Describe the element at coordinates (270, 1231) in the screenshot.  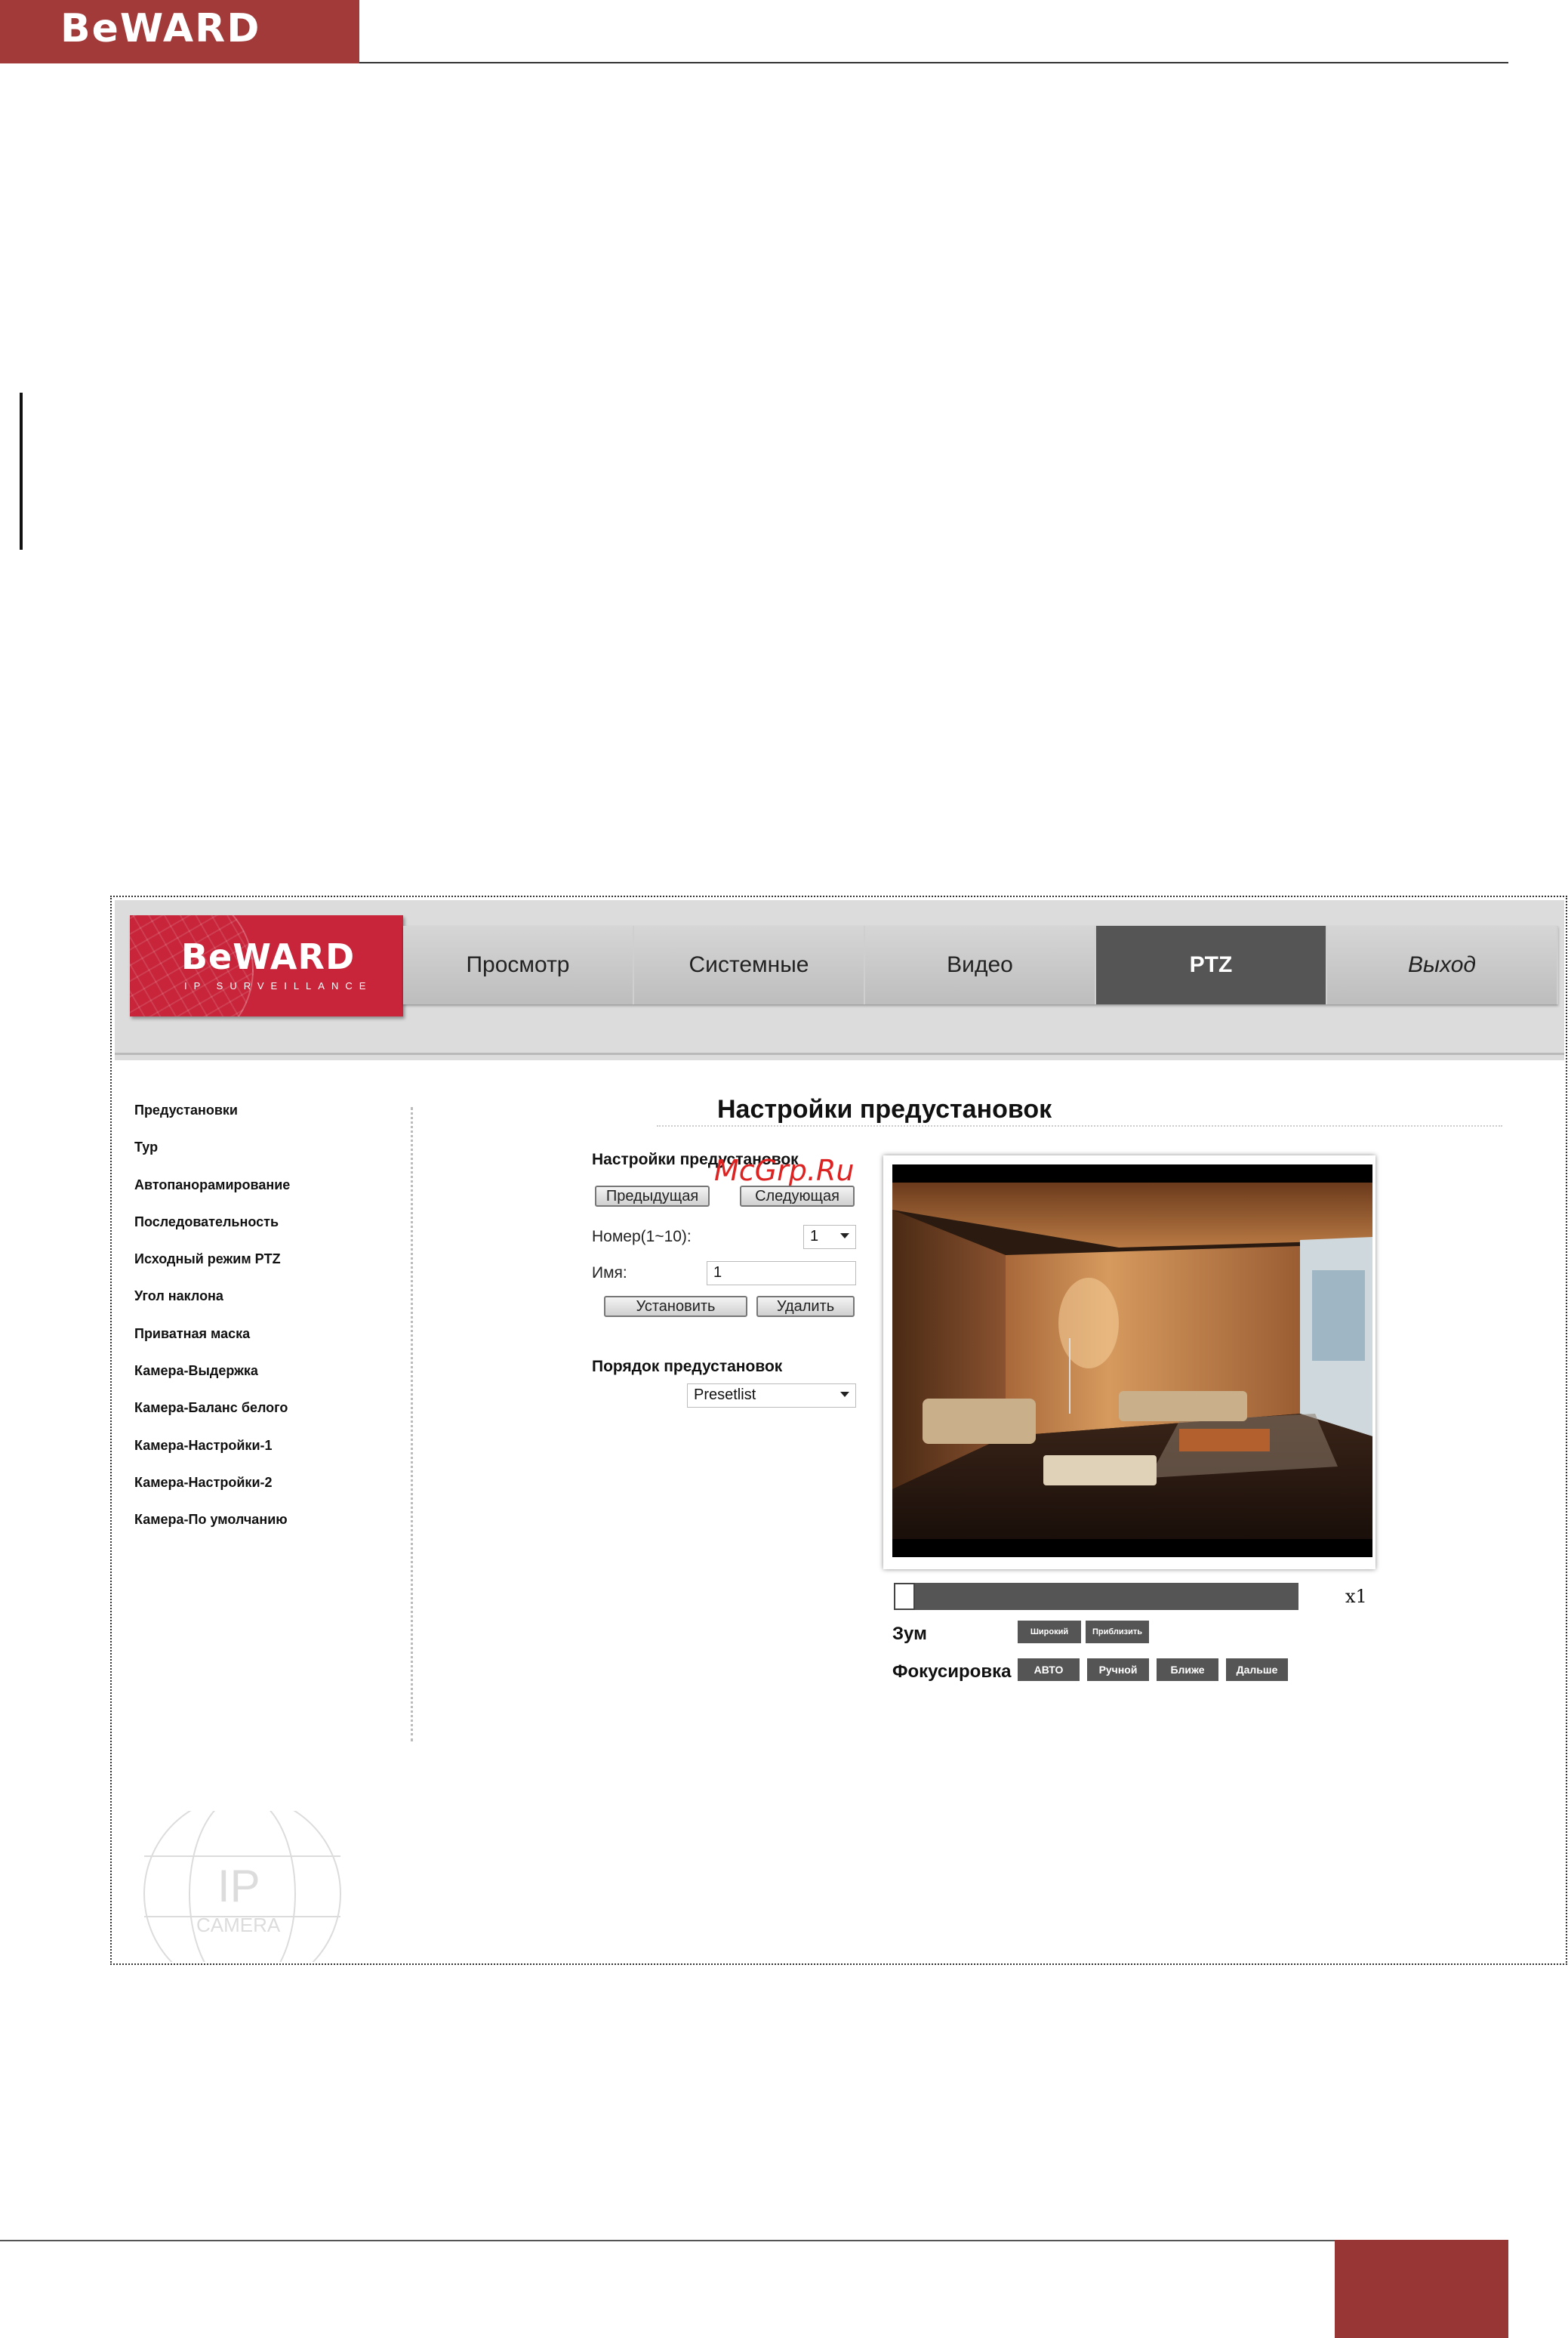
I see `menu-item-sequence: Последовательность` at that location.